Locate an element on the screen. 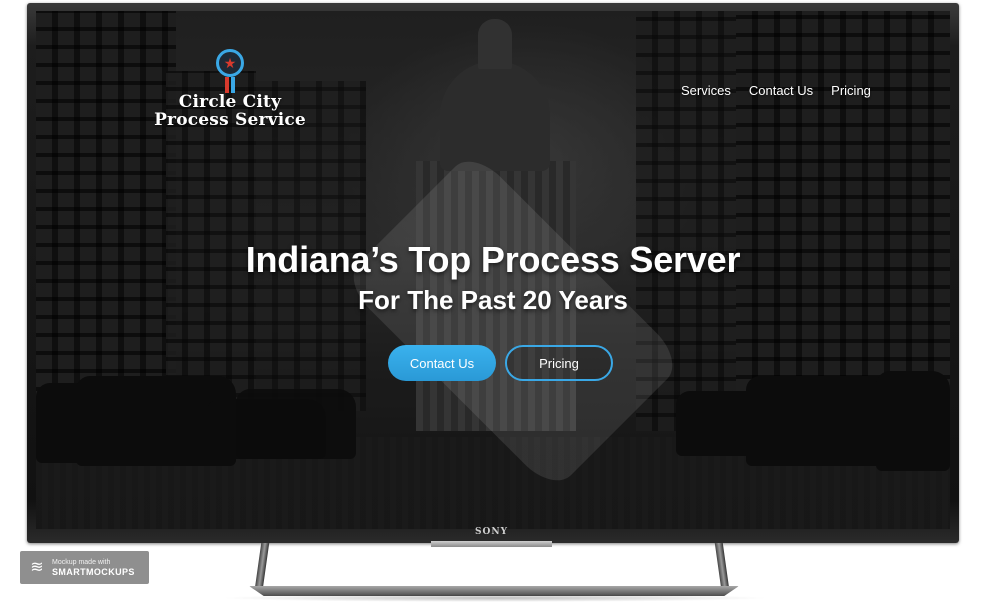 The height and width of the screenshot is (605, 992). nav-contact-us: Contact Us is located at coordinates (781, 90).